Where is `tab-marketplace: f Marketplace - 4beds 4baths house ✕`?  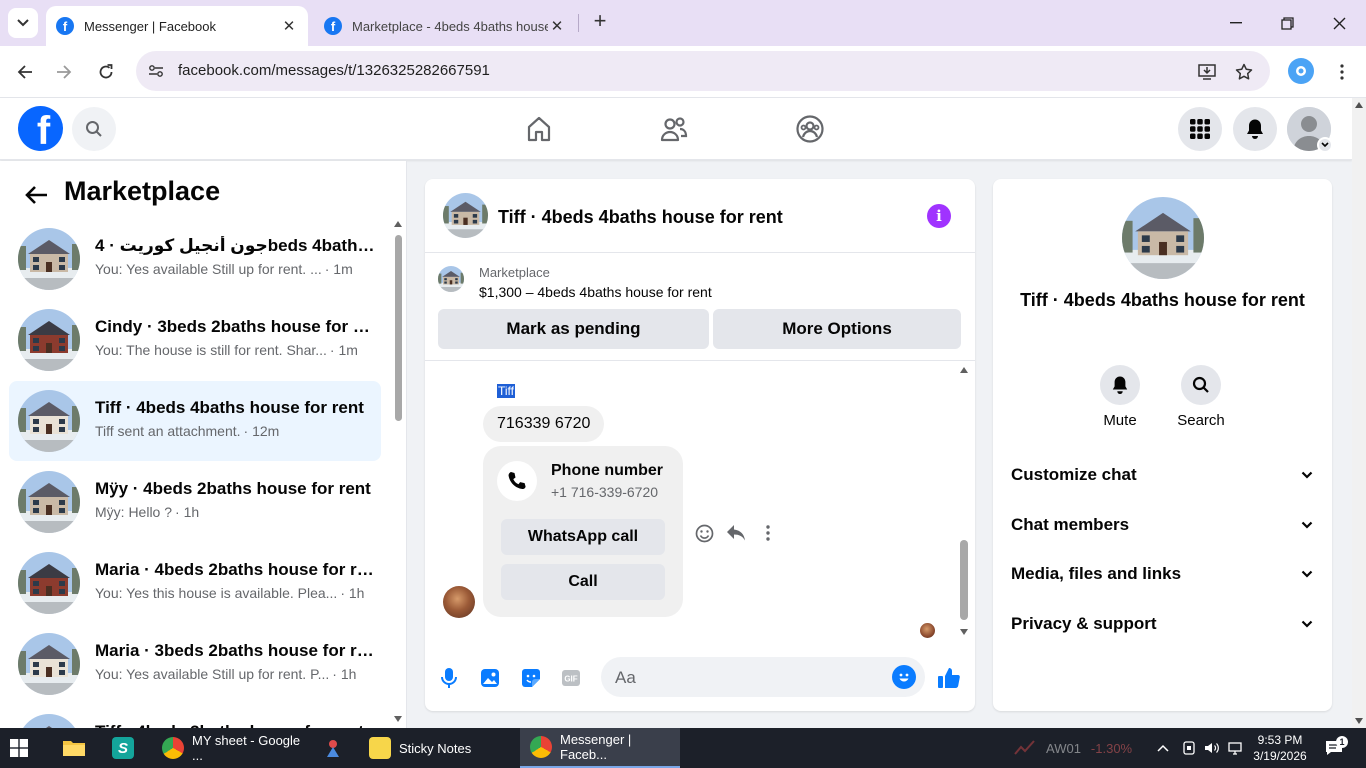 tab-marketplace: f Marketplace - 4beds 4baths house ✕ is located at coordinates (445, 26).